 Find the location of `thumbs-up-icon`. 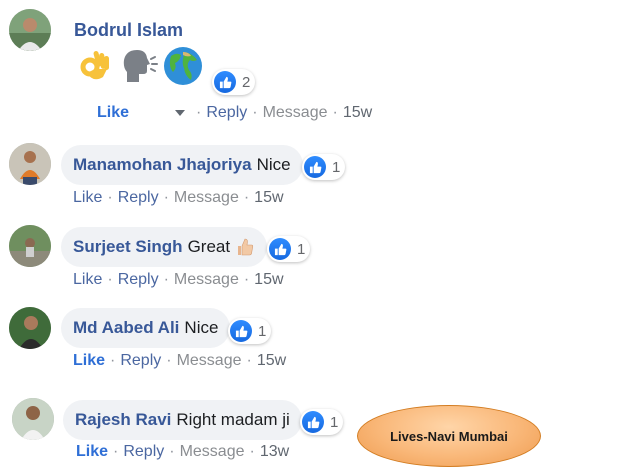

thumbs-up-icon is located at coordinates (245, 247).